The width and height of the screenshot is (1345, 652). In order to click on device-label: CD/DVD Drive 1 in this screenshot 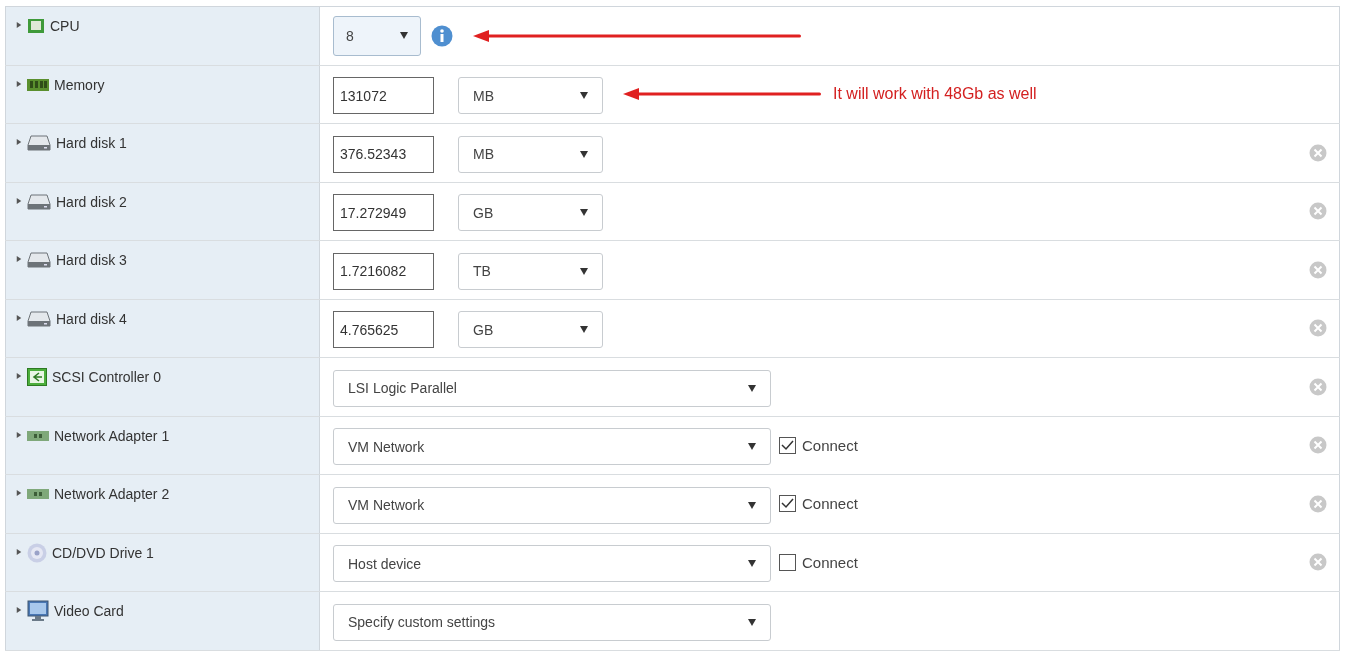, I will do `click(103, 552)`.